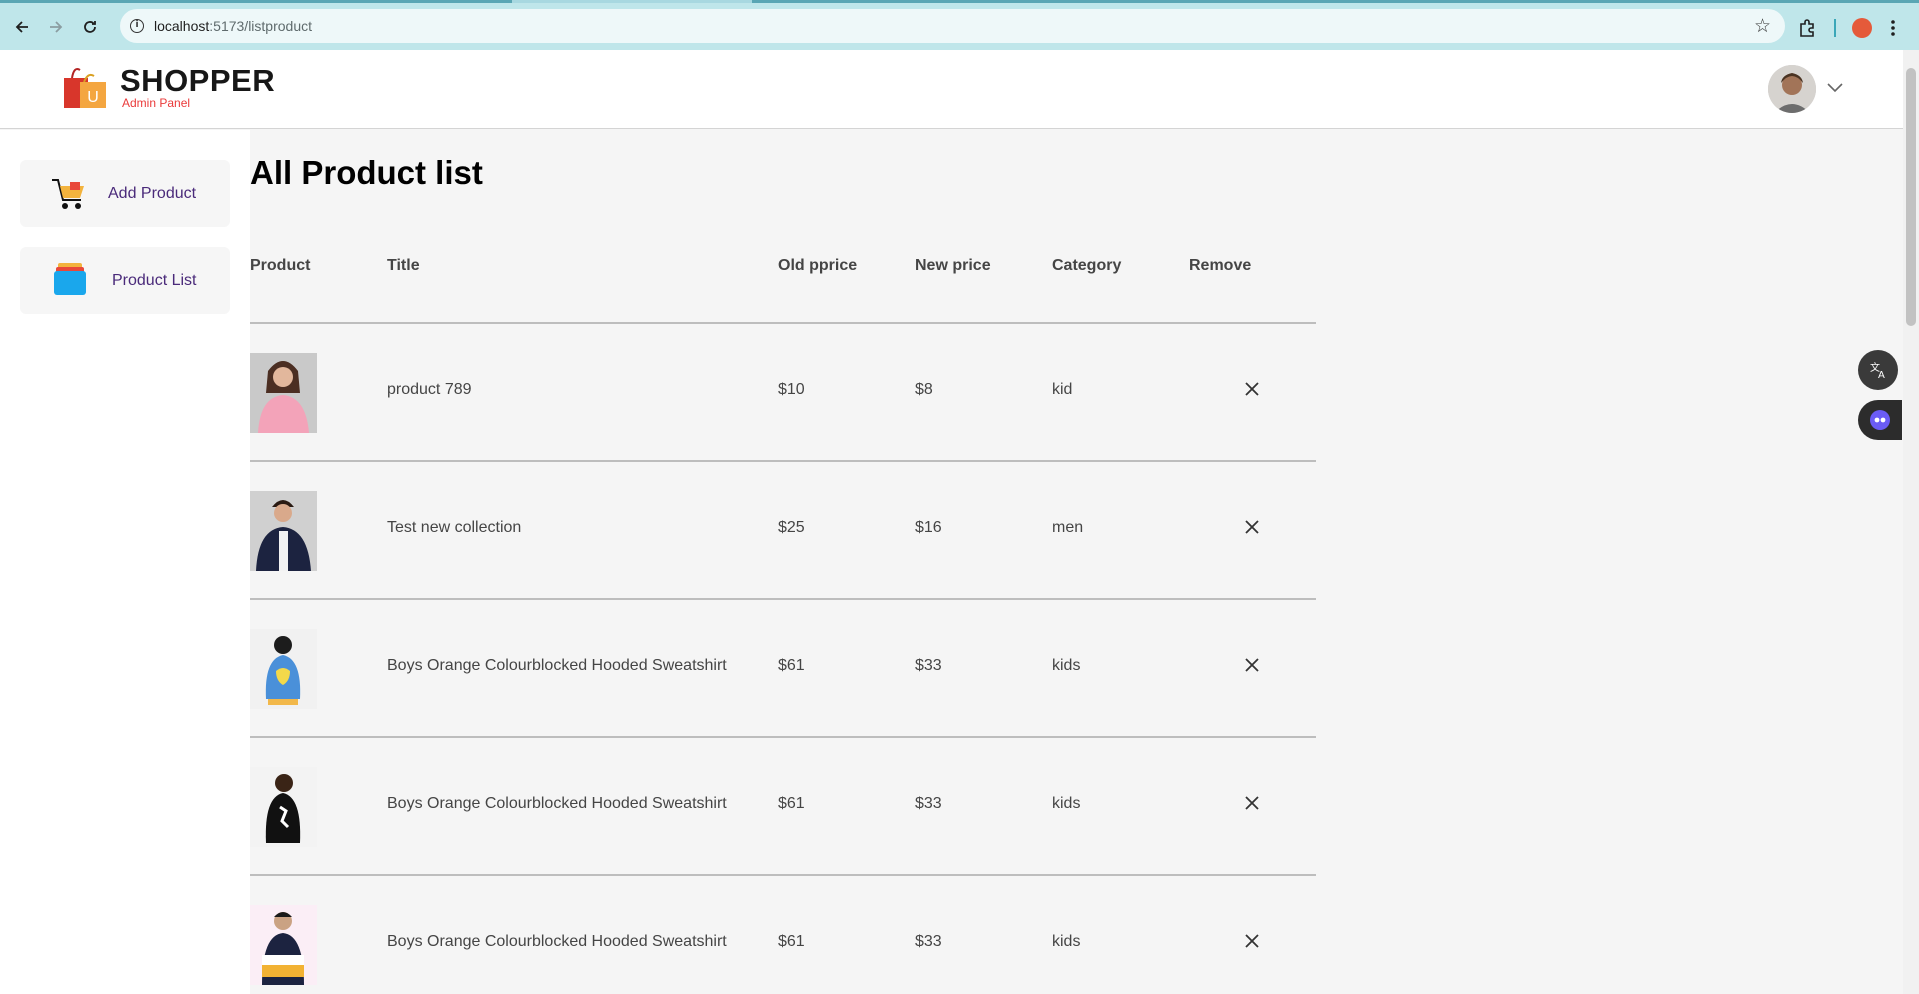 The image size is (1919, 994). I want to click on scrollbar-thumb, so click(1911, 197).